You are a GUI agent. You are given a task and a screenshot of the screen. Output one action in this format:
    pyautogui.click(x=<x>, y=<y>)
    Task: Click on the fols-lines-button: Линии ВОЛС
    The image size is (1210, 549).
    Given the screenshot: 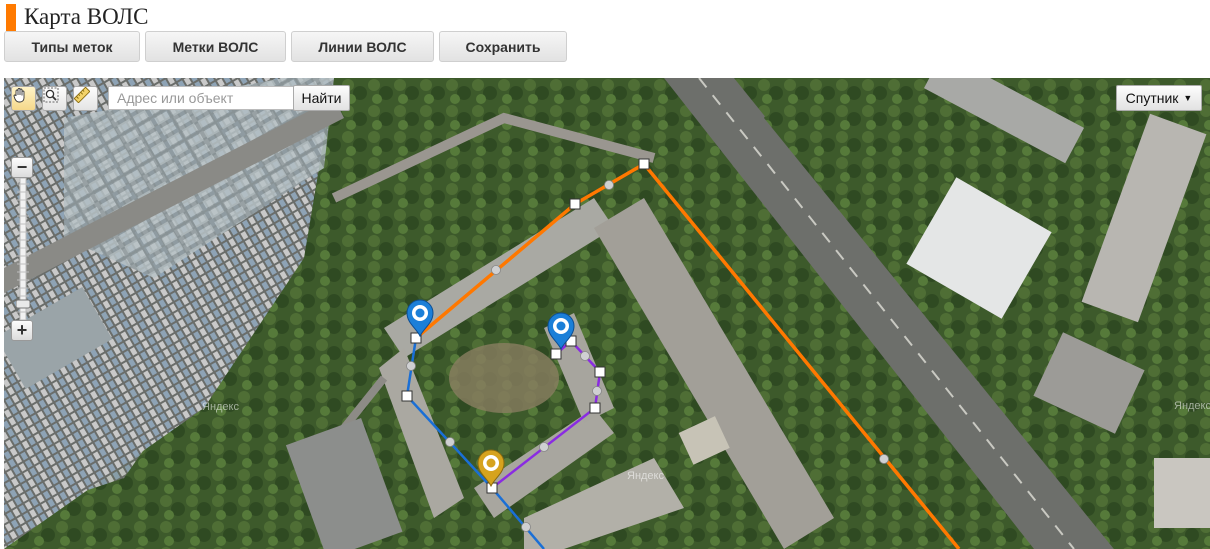 What is the action you would take?
    pyautogui.click(x=362, y=46)
    